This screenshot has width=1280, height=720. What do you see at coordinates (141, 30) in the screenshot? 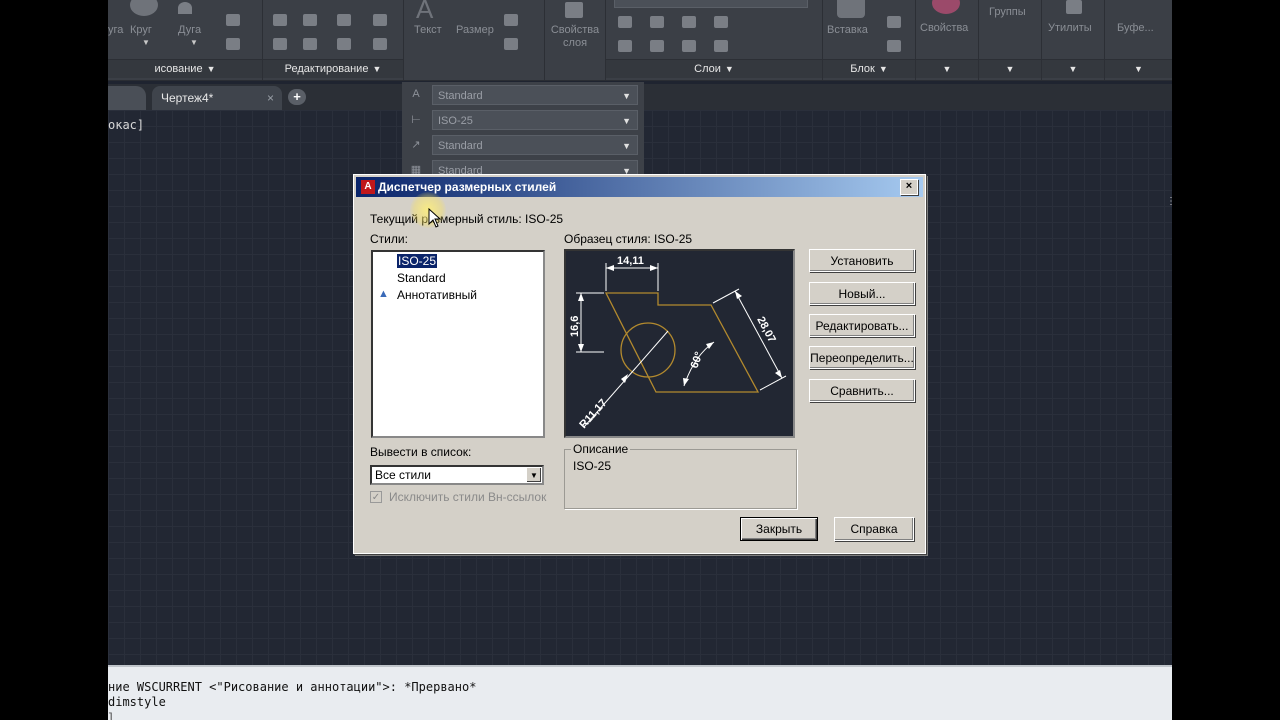
I see `ribbon-tool-label: Круг` at bounding box center [141, 30].